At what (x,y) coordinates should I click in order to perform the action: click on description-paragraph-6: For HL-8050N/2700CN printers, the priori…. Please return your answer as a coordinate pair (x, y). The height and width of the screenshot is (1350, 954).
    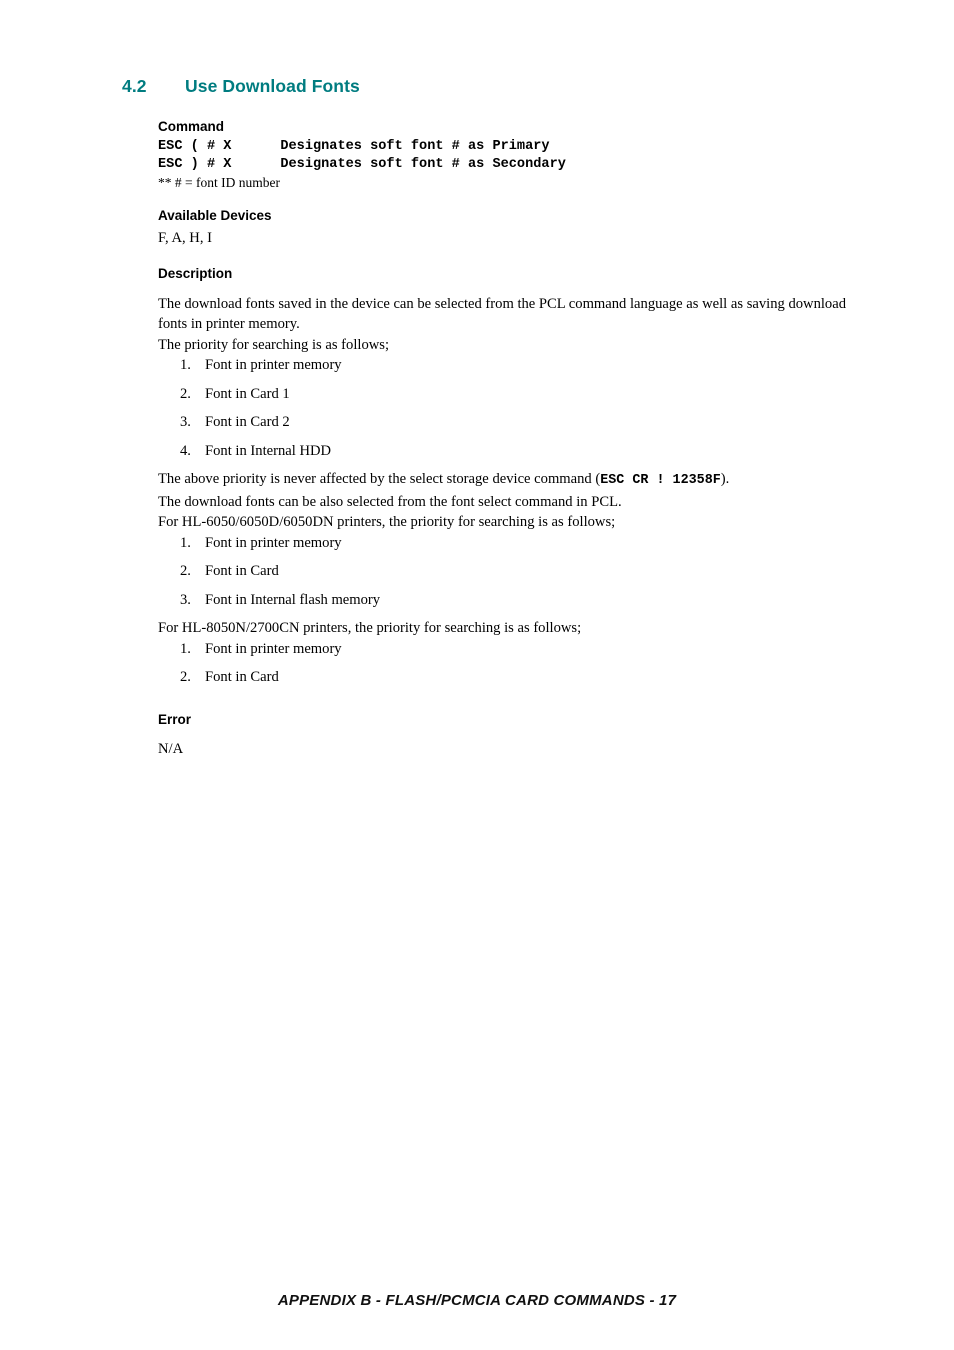
    Looking at the image, I should click on (370, 628).